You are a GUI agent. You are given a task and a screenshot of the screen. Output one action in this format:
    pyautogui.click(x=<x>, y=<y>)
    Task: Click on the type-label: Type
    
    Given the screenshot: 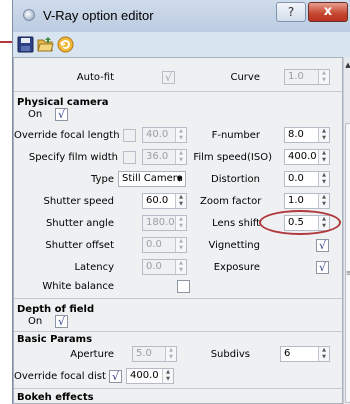 What is the action you would take?
    pyautogui.click(x=102, y=179)
    